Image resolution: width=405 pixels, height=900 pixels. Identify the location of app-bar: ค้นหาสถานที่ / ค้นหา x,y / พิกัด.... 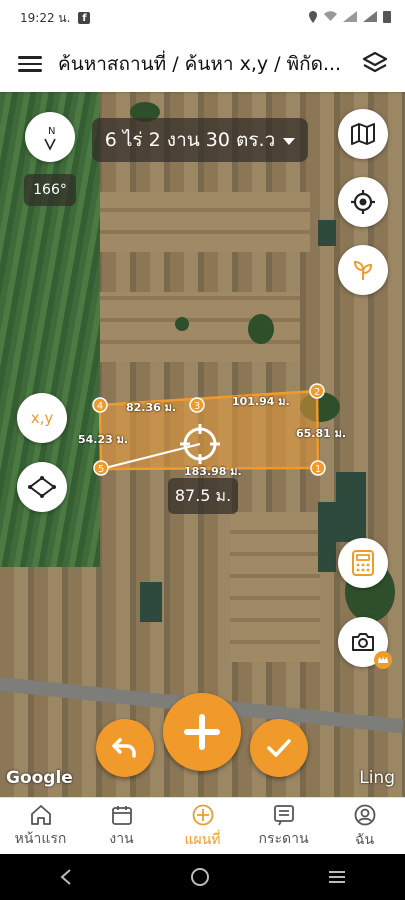
(202, 64).